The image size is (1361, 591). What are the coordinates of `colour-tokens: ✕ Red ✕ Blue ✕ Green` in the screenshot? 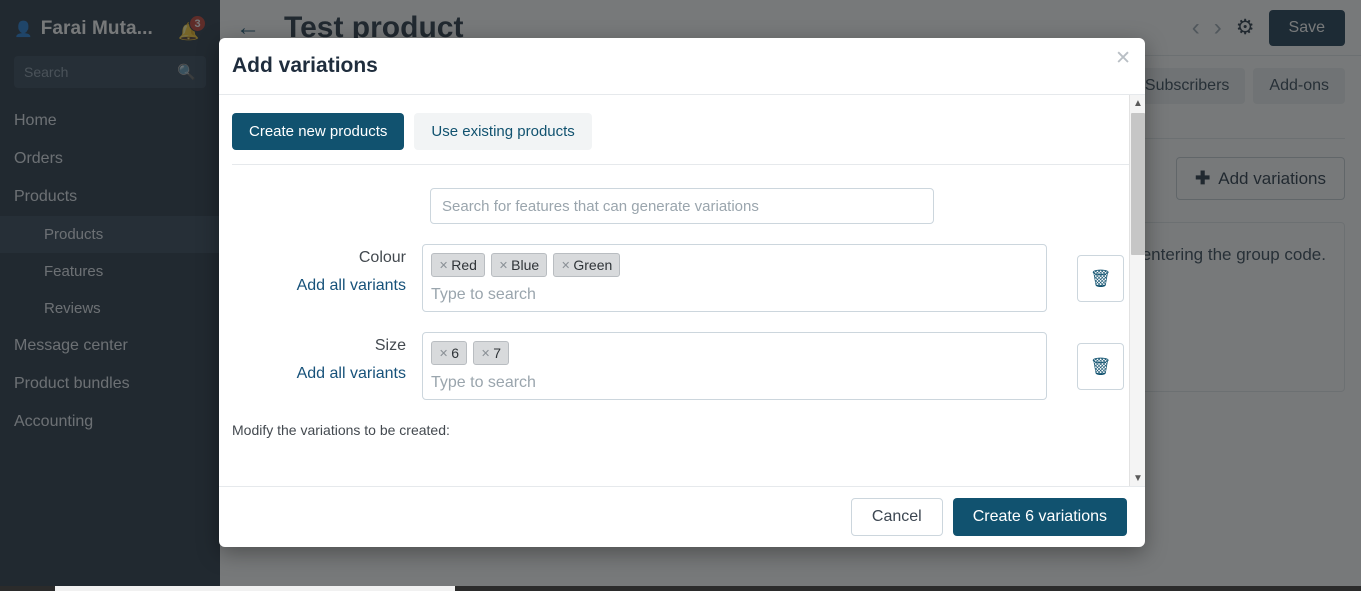 It's located at (734, 265).